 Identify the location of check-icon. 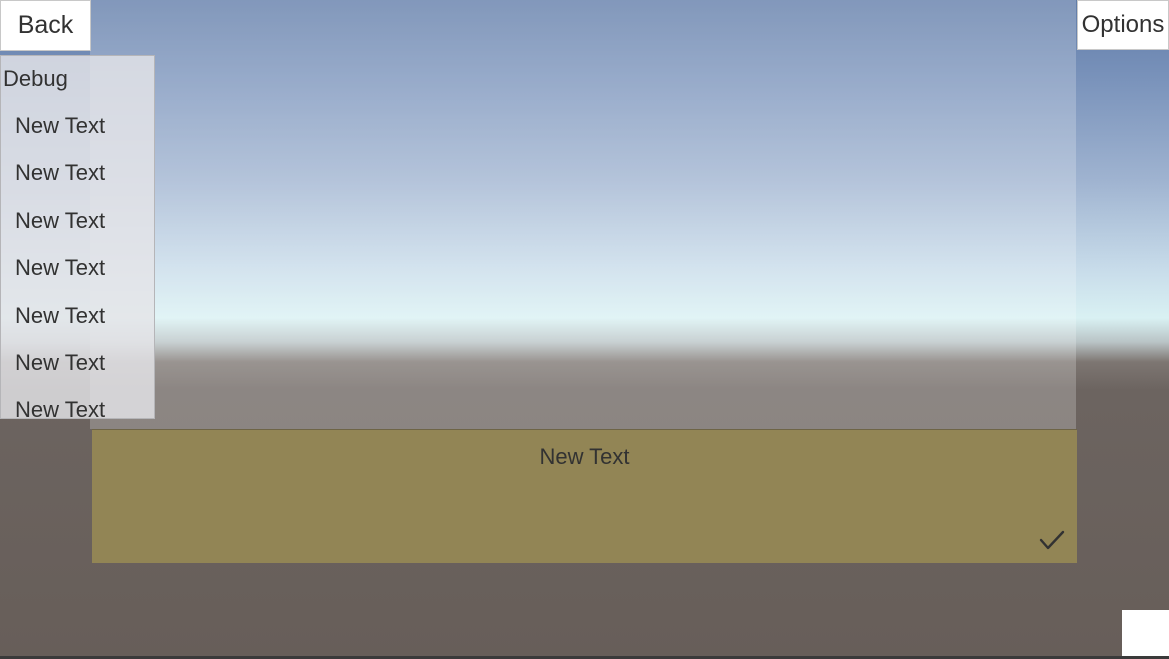
(1052, 540).